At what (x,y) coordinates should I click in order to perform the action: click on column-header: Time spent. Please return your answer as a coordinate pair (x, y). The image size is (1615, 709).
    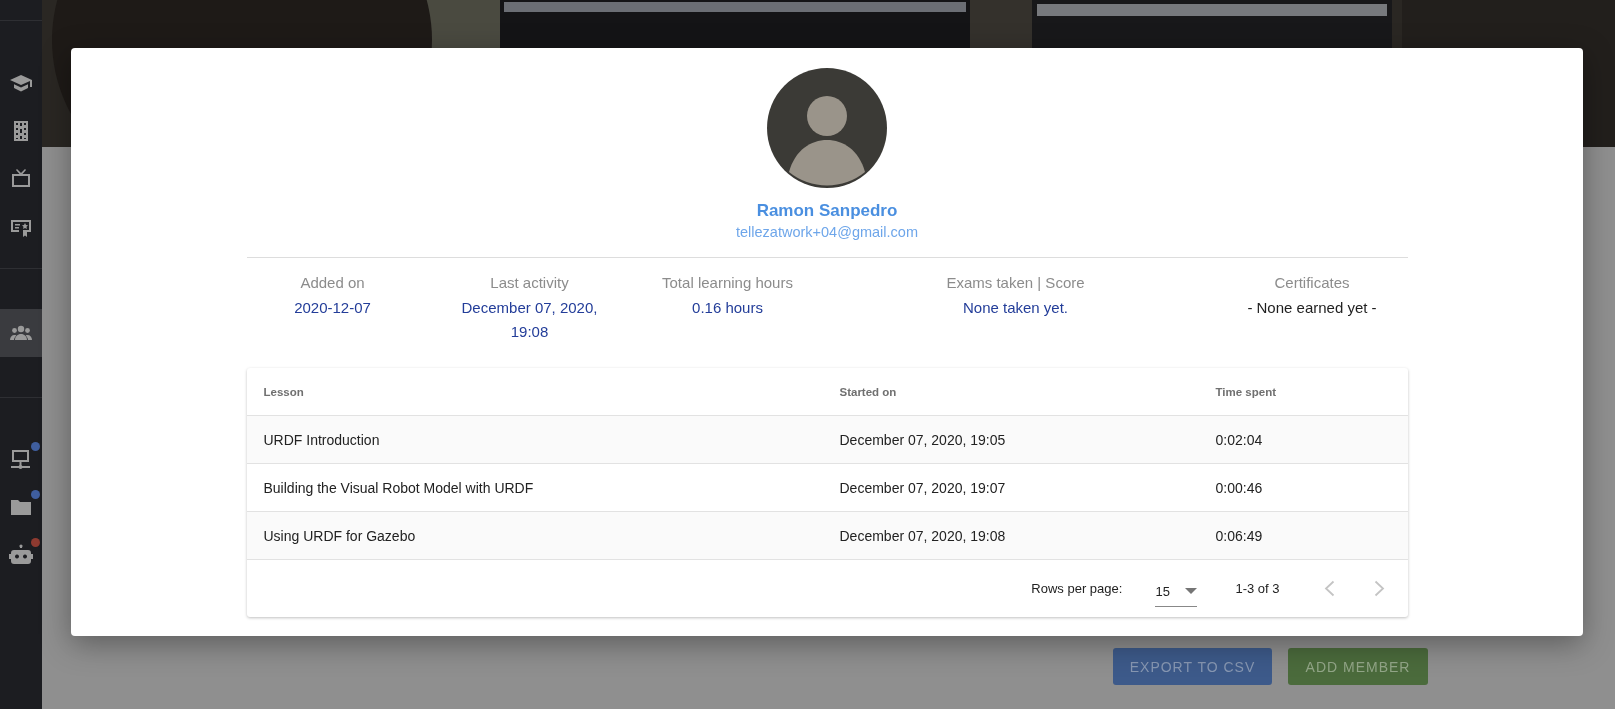
    Looking at the image, I should click on (1246, 391).